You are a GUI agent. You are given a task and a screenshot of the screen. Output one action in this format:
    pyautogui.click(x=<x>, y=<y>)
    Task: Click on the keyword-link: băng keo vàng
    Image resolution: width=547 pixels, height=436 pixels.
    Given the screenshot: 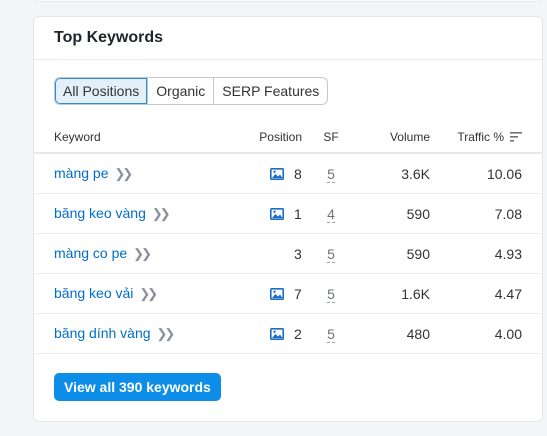 What is the action you would take?
    pyautogui.click(x=100, y=213)
    